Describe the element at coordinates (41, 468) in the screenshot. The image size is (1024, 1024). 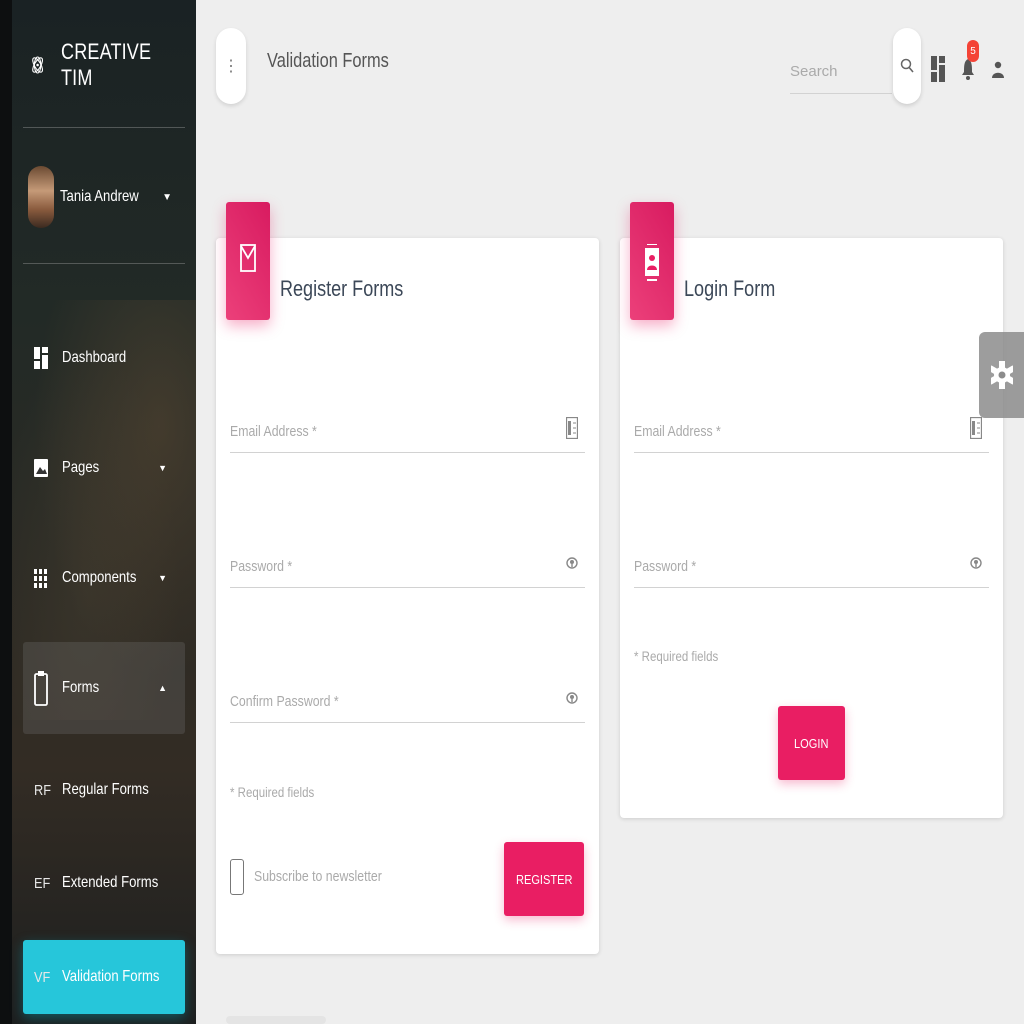
I see `image-icon` at that location.